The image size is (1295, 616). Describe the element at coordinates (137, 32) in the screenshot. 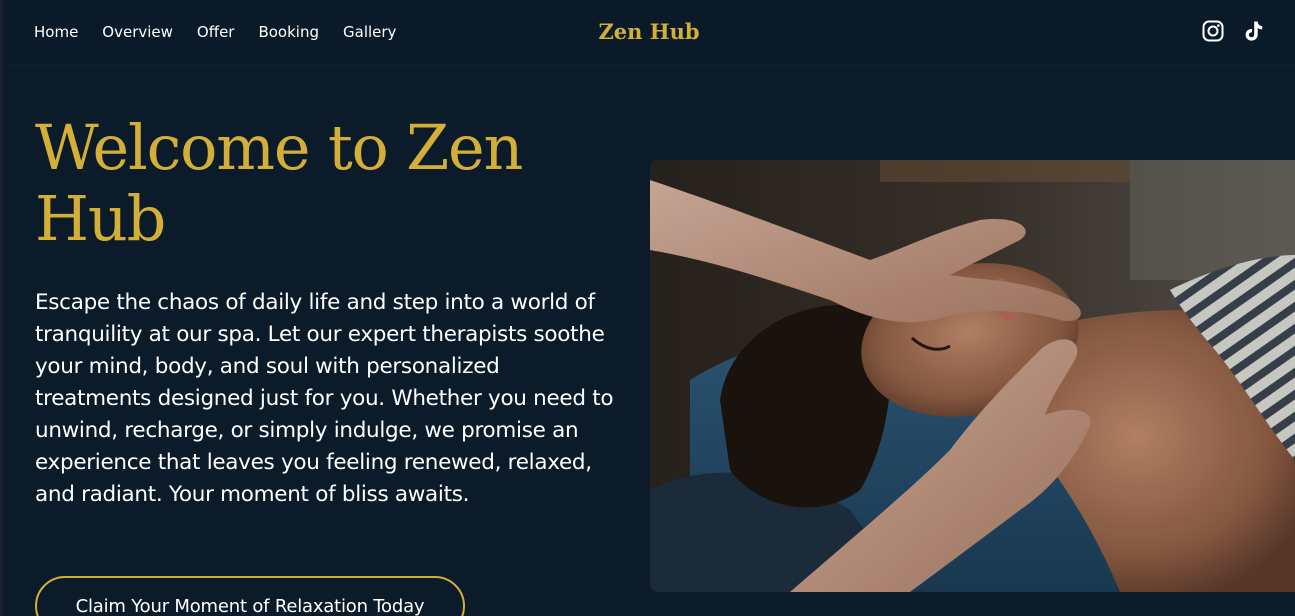

I see `nav-link-overview: Overview` at that location.